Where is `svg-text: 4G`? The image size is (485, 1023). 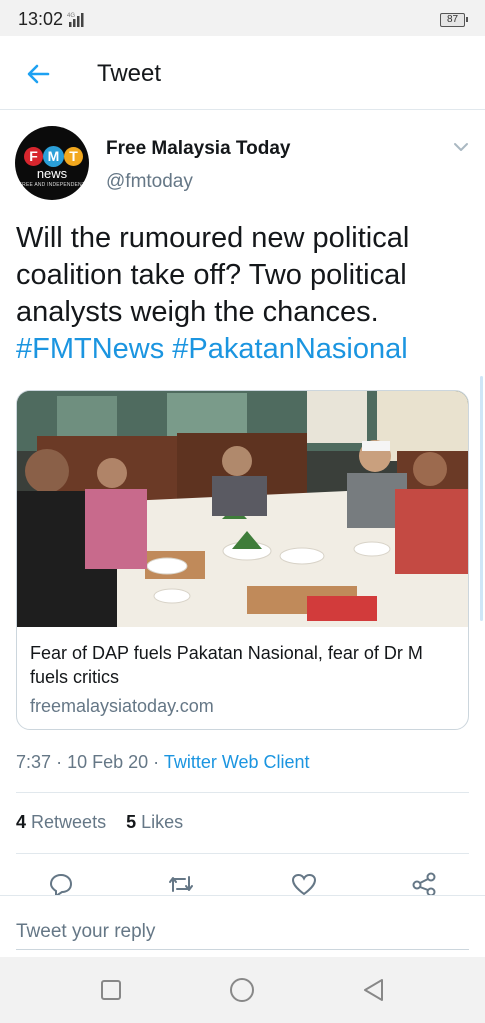 svg-text: 4G is located at coordinates (71, 16).